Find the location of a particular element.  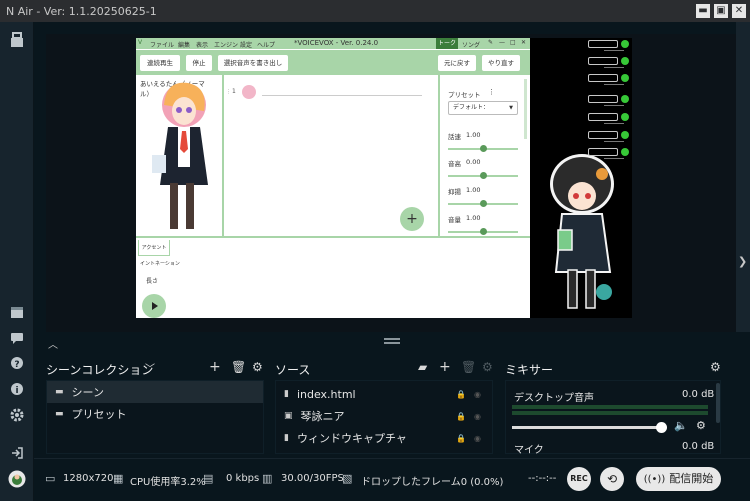

vv-preset-value: デフォルト： is located at coordinates (471, 107).